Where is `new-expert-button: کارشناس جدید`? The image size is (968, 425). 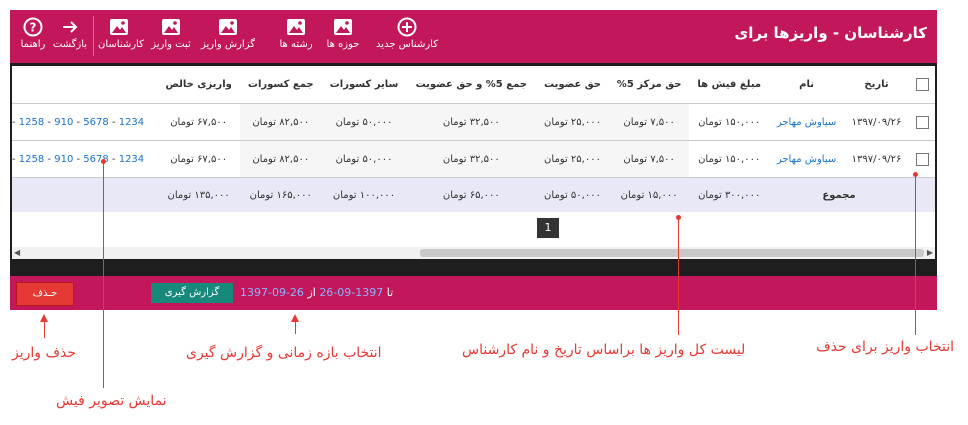
new-expert-button: کارشناس جدید is located at coordinates (407, 38).